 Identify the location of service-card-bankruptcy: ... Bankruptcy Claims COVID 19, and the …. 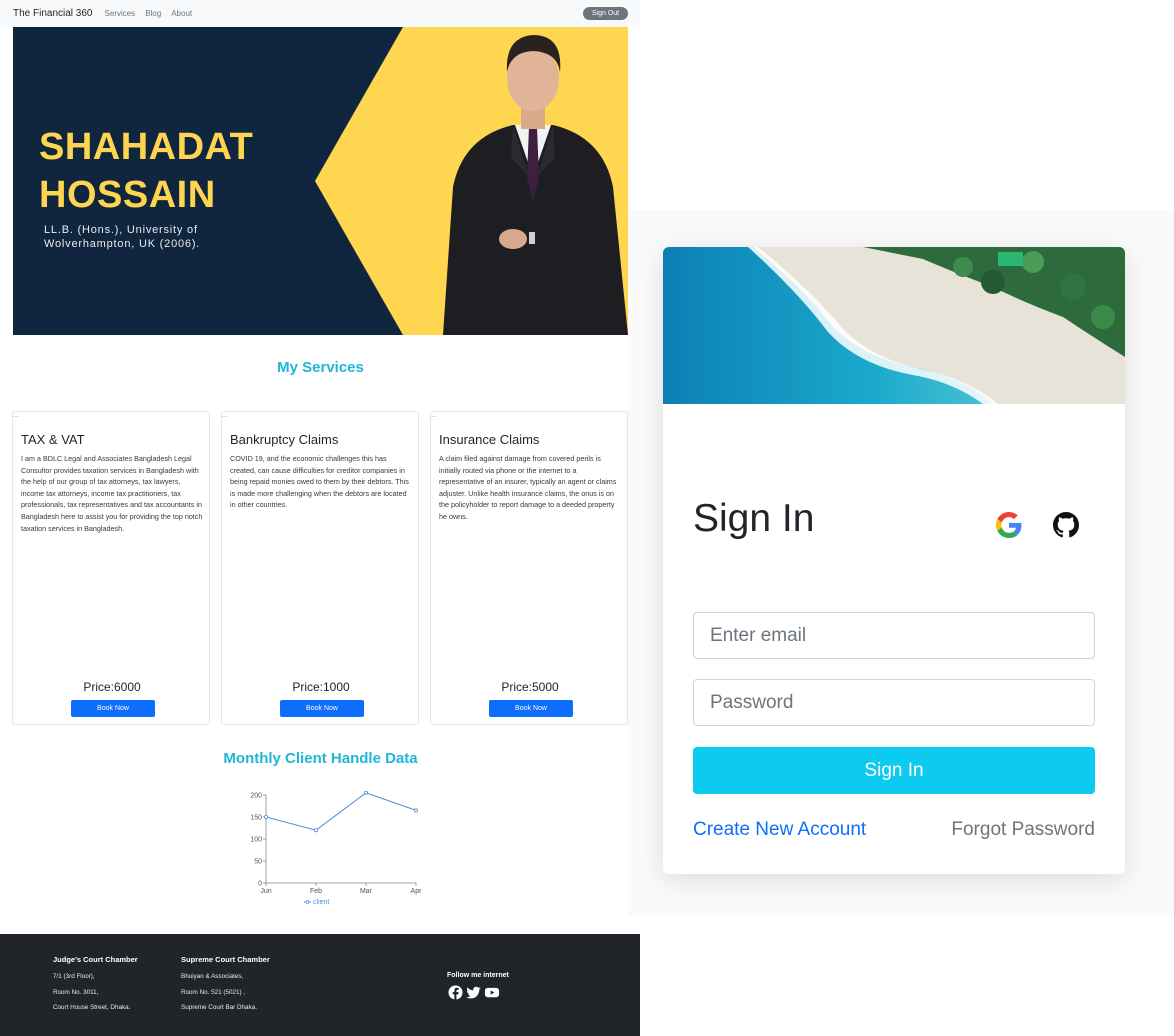
(320, 568).